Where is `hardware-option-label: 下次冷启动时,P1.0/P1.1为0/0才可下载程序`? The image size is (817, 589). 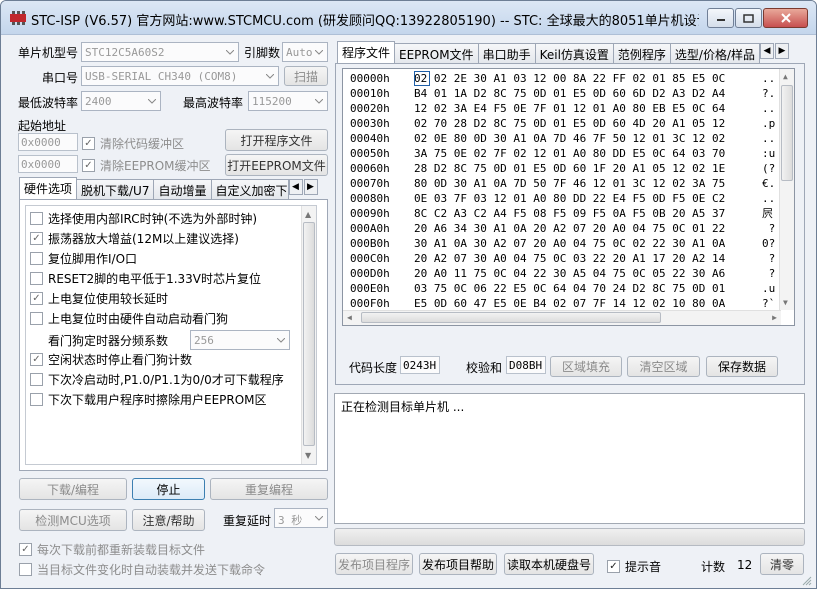 hardware-option-label: 下次冷启动时,P1.0/P1.1为0/0才可下载程序 is located at coordinates (166, 380).